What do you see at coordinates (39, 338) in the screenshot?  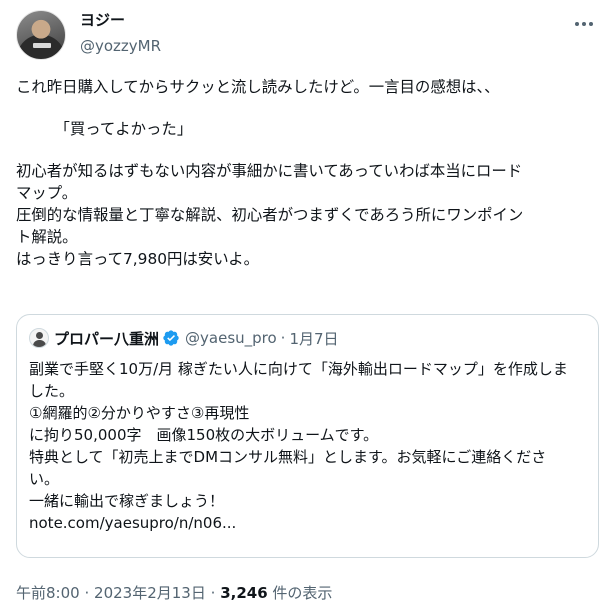 I see `quoted-author-avatar` at bounding box center [39, 338].